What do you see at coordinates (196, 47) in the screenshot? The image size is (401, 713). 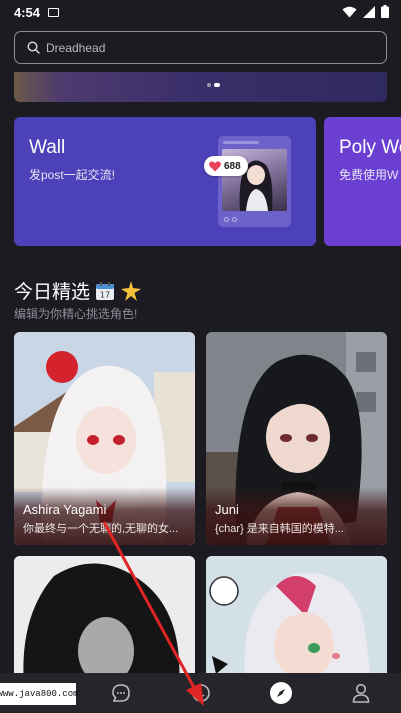 I see `search-input` at bounding box center [196, 47].